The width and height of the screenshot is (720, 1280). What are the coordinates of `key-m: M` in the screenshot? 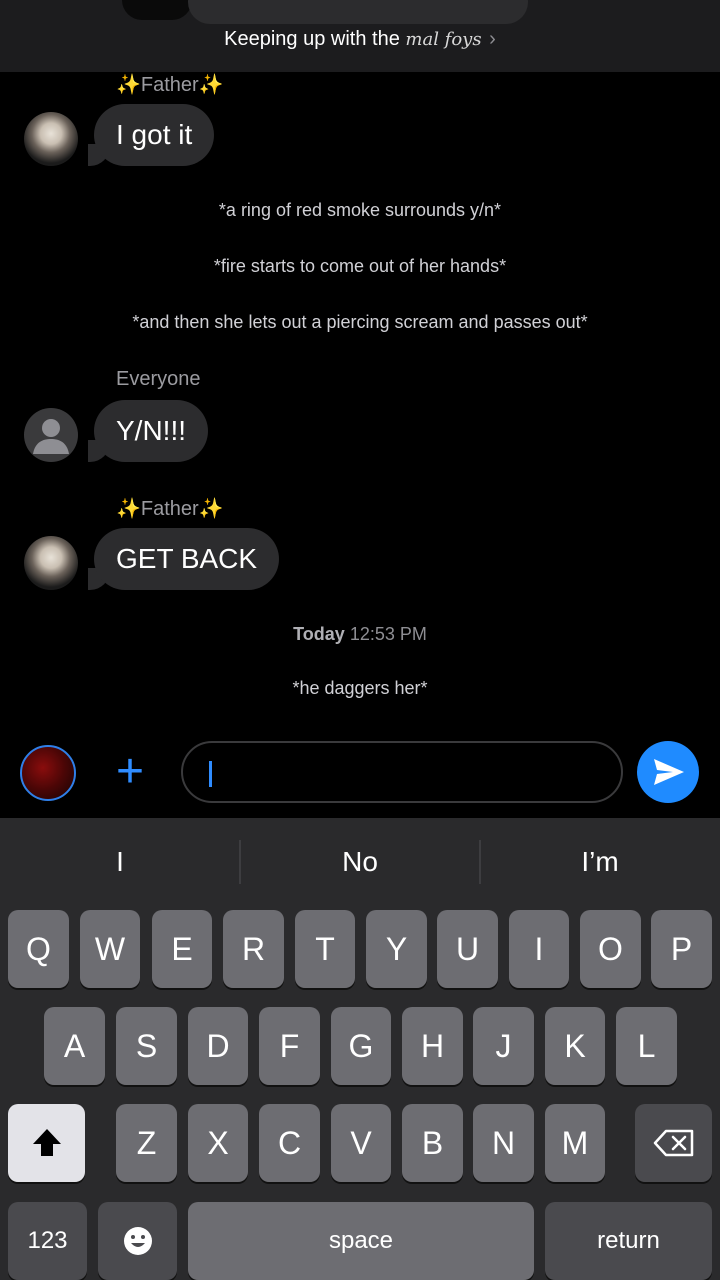 It's located at (575, 1143).